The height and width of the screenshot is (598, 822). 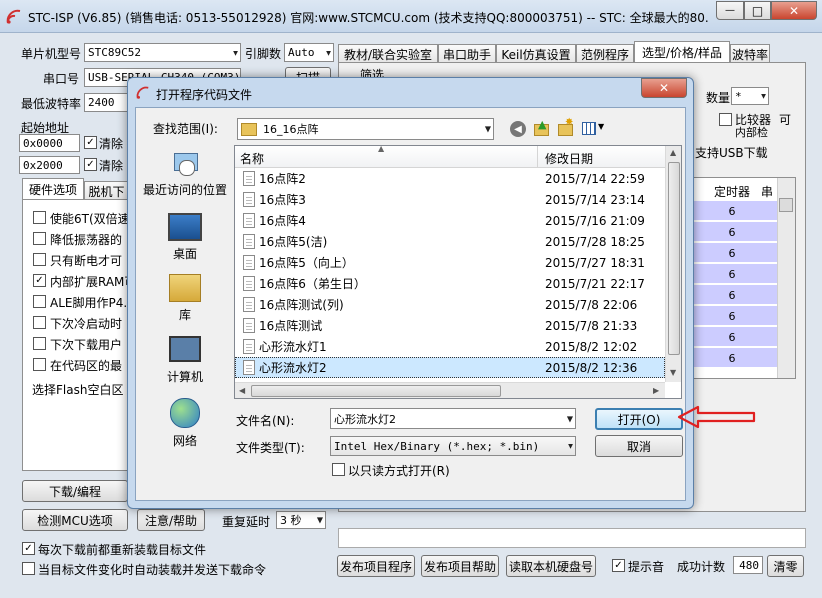 What do you see at coordinates (376, 391) in the screenshot?
I see `horizontal-scroll-thumb` at bounding box center [376, 391].